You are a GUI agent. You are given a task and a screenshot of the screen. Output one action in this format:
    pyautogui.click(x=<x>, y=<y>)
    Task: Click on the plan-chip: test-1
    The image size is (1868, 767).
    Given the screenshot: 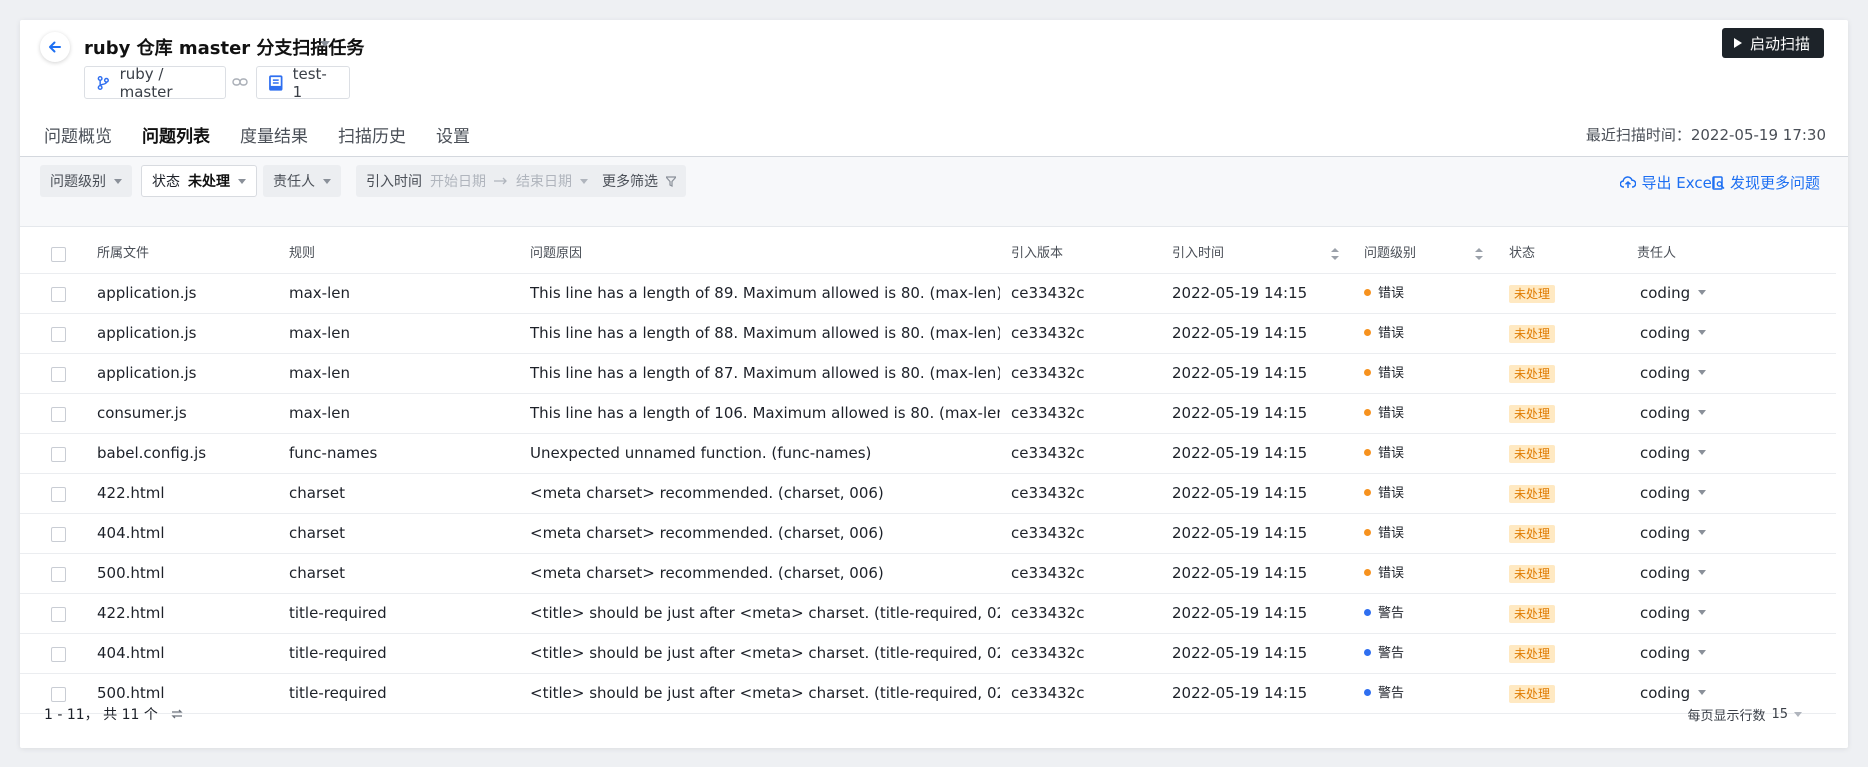 What is the action you would take?
    pyautogui.click(x=303, y=82)
    